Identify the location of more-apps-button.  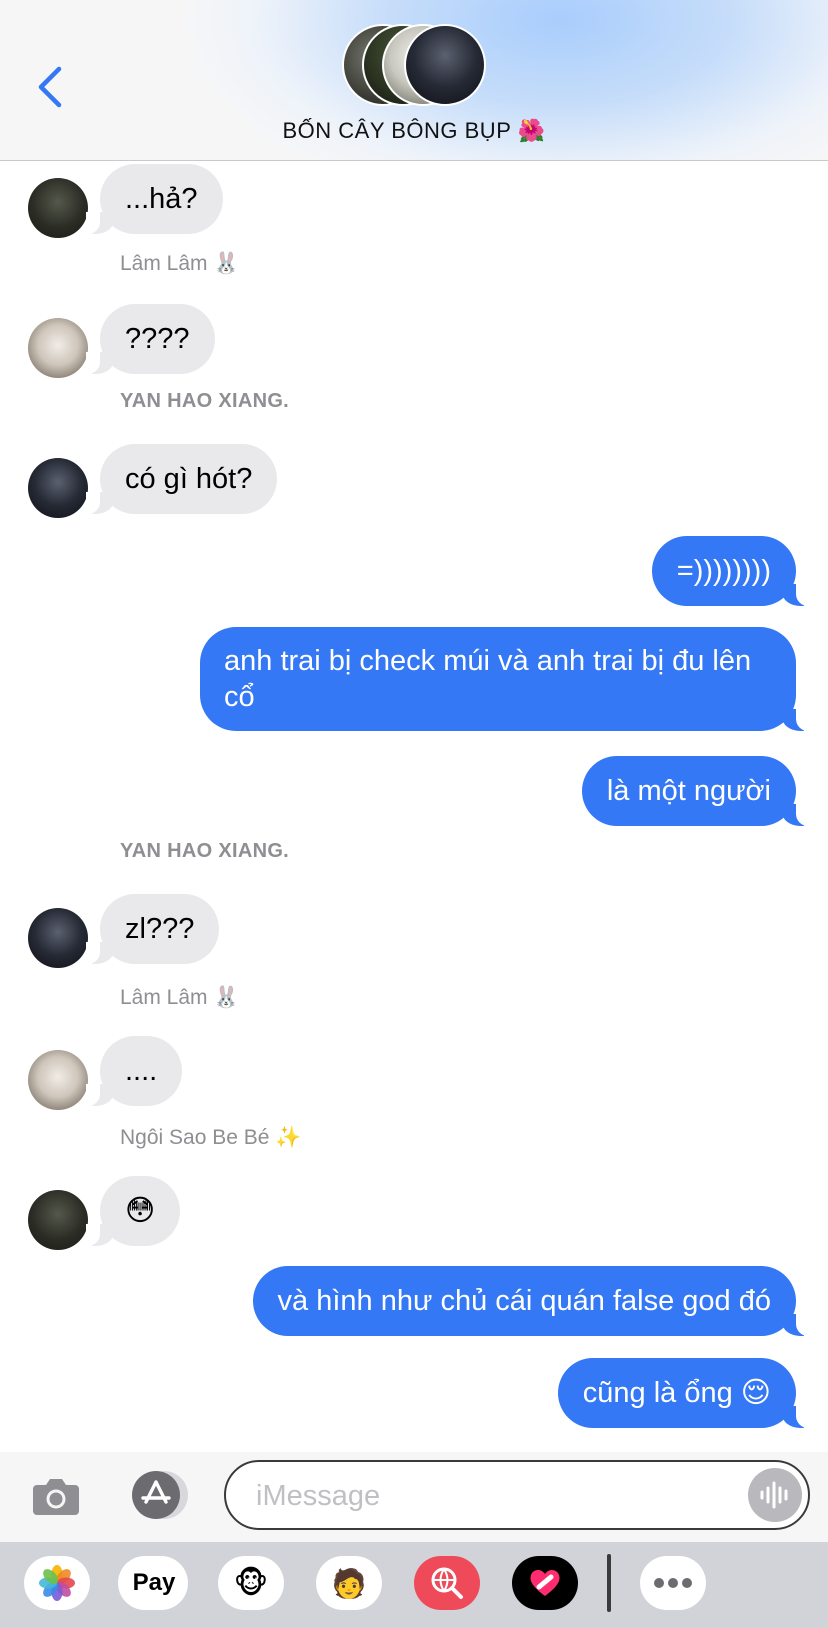
(673, 1583).